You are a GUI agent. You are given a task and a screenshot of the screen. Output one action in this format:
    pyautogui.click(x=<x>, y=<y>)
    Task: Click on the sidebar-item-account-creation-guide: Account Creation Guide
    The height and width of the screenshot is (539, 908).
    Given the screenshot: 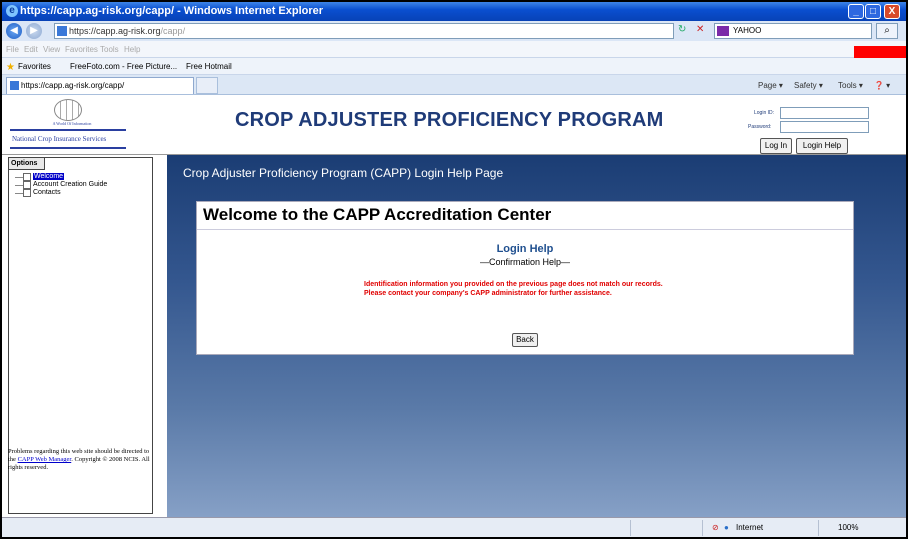 What is the action you would take?
    pyautogui.click(x=60, y=185)
    